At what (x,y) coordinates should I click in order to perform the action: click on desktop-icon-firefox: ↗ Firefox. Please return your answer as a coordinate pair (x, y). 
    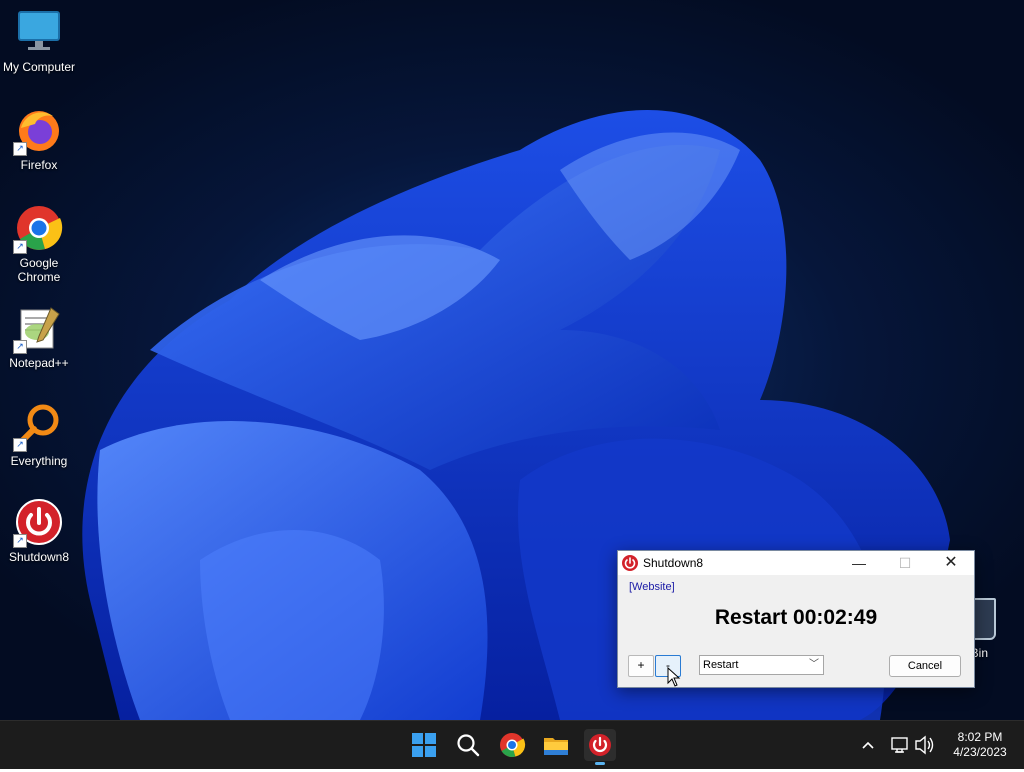
    Looking at the image, I should click on (39, 139).